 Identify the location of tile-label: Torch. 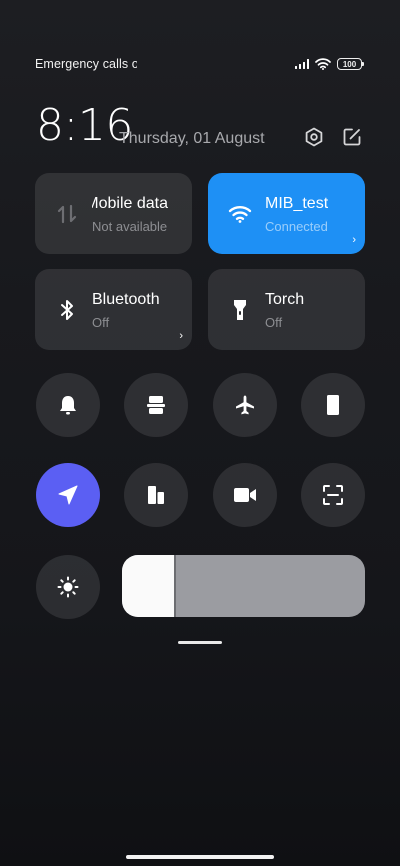
(285, 299).